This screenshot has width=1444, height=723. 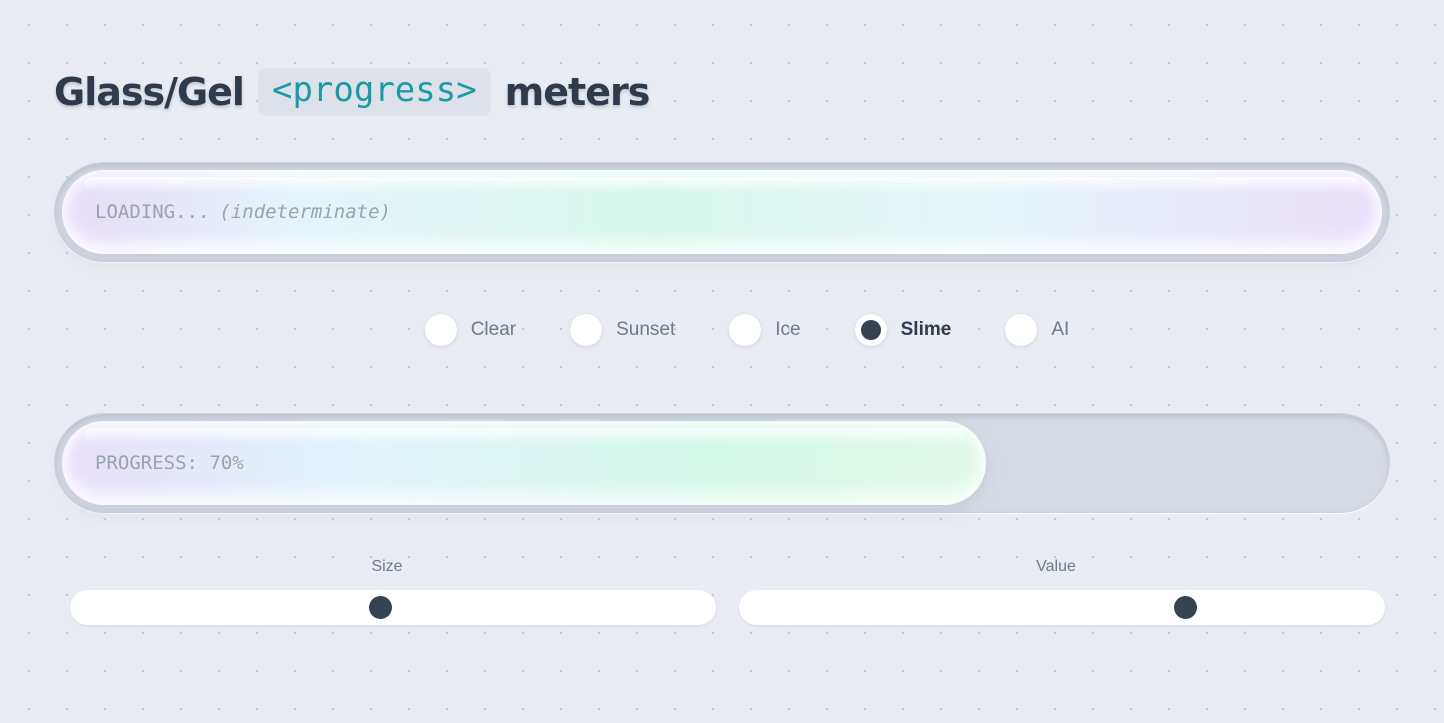 I want to click on radio-label: Sunset, so click(x=646, y=329).